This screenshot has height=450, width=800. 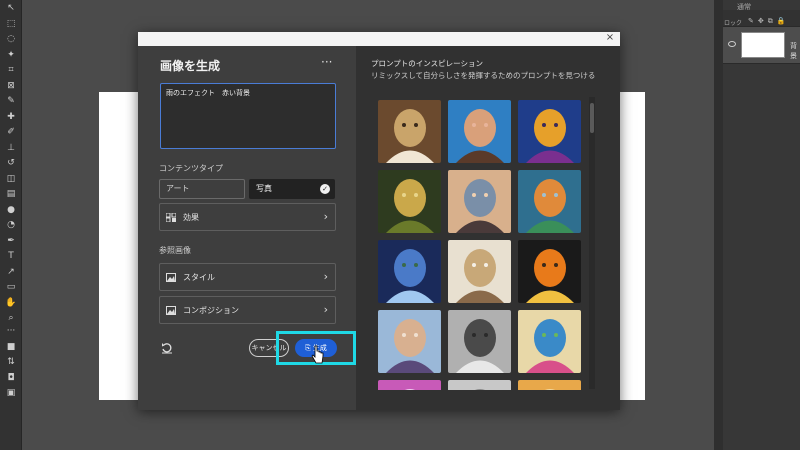 I want to click on mask-tool-icon: ◘, so click(x=11, y=378).